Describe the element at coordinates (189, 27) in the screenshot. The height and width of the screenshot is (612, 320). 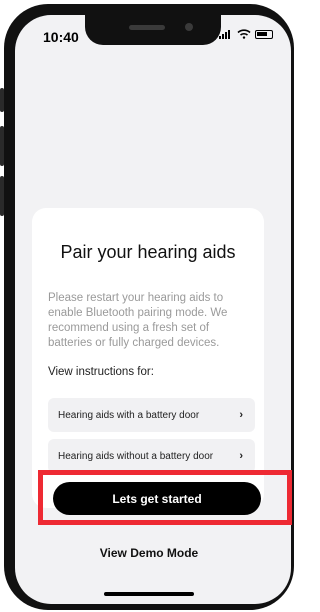
I see `front-camera` at that location.